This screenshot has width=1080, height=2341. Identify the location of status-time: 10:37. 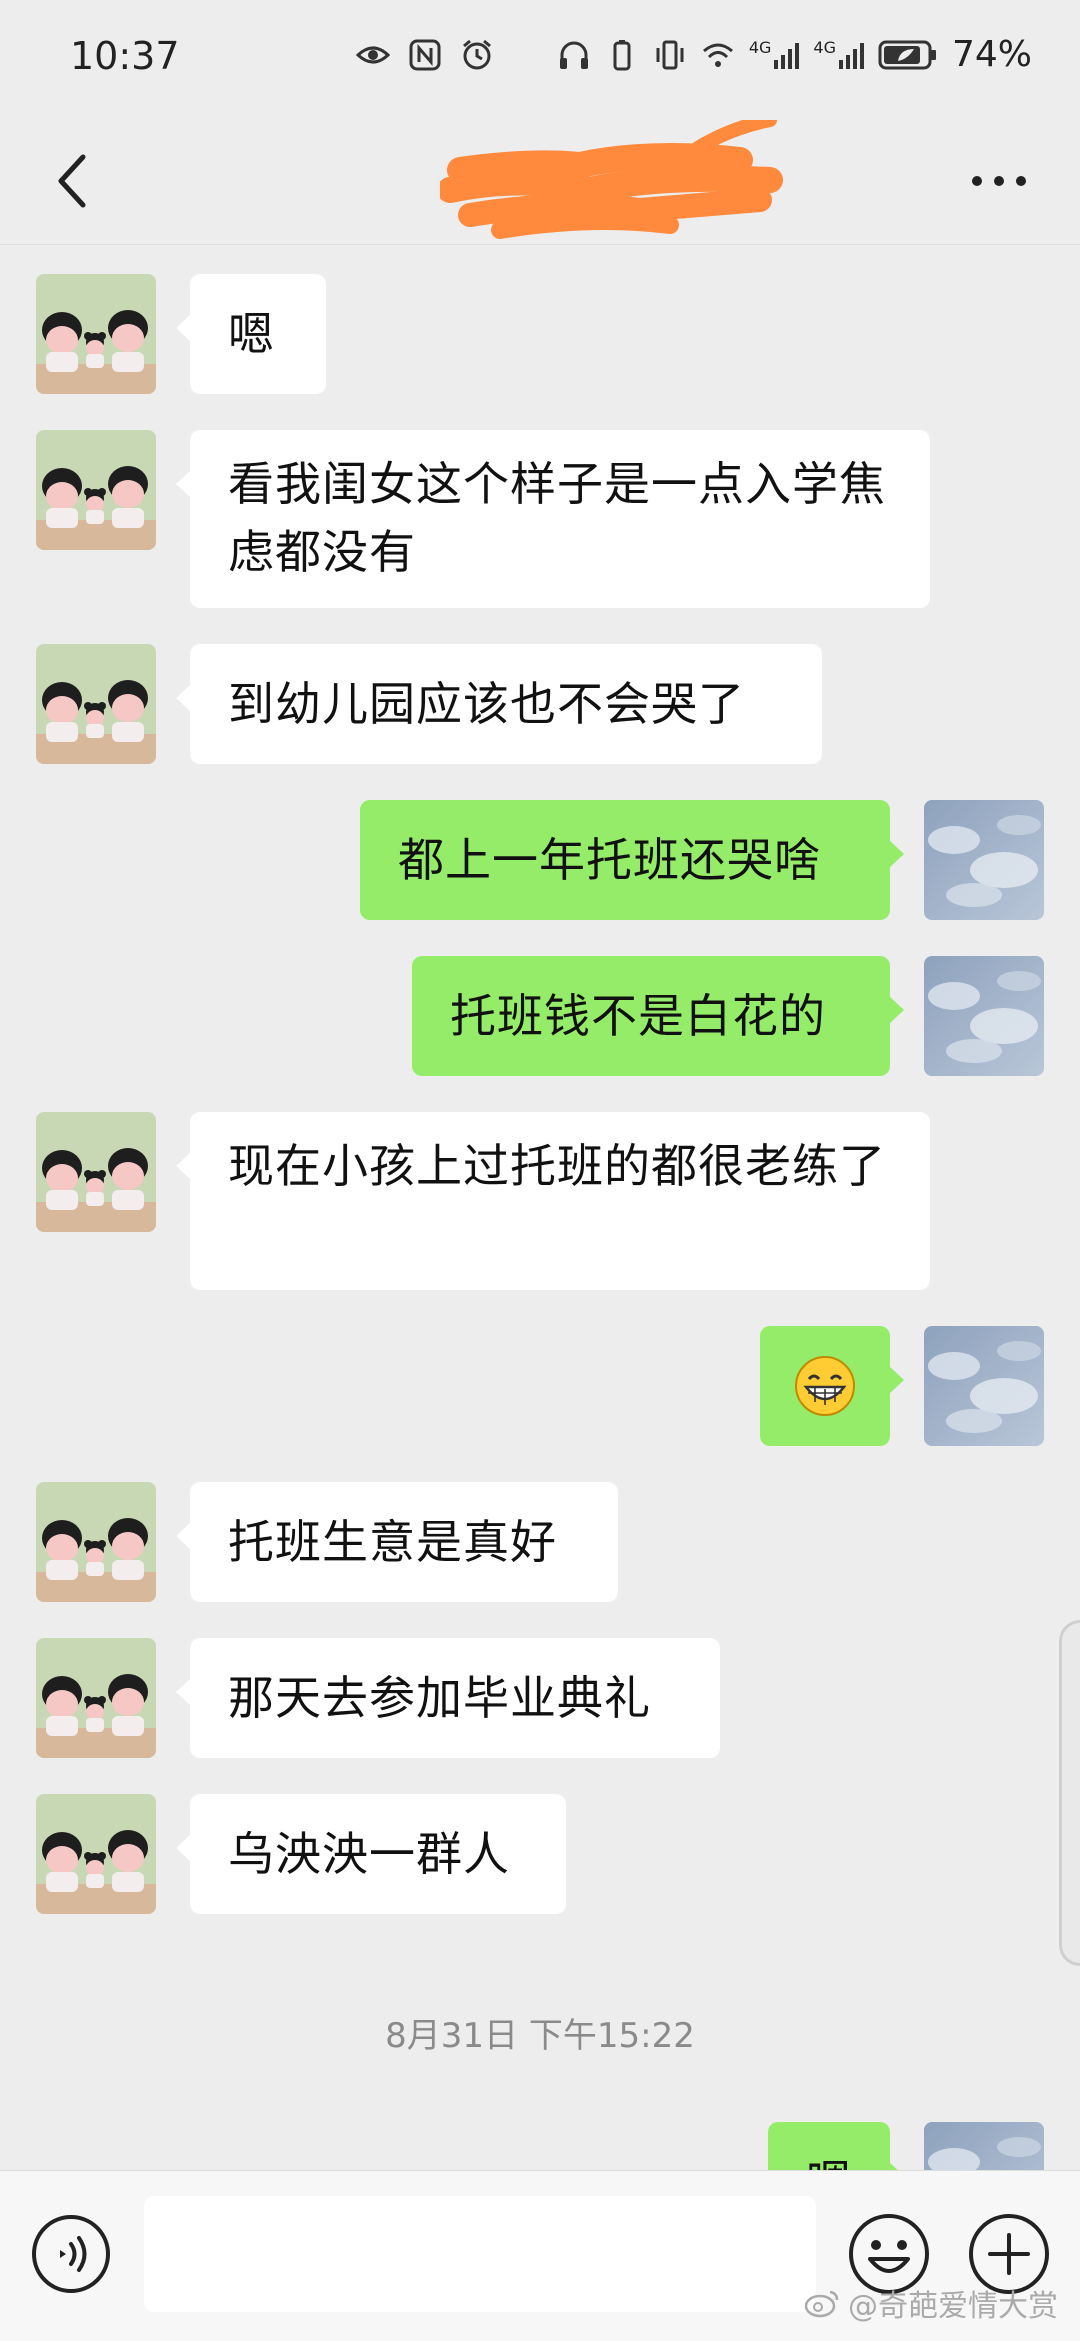
(125, 56).